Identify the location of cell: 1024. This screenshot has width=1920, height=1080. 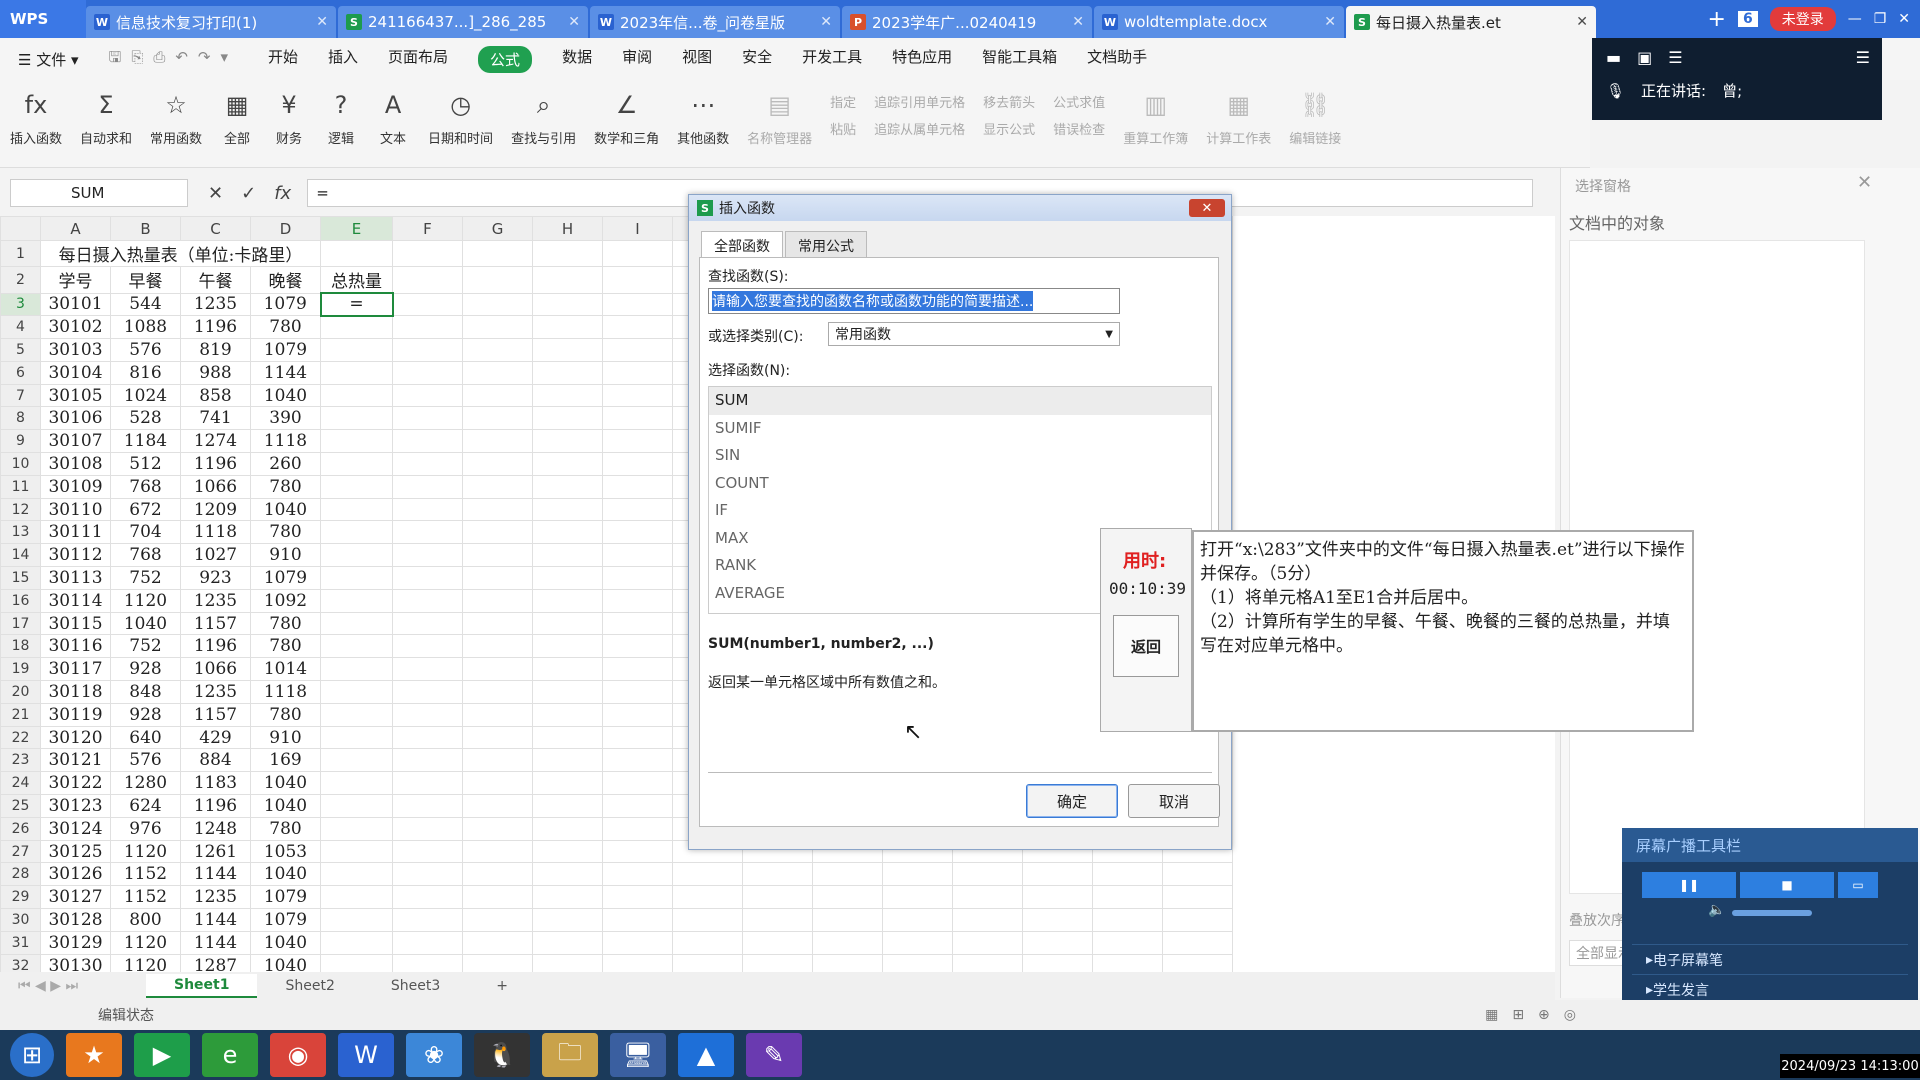
(145, 395).